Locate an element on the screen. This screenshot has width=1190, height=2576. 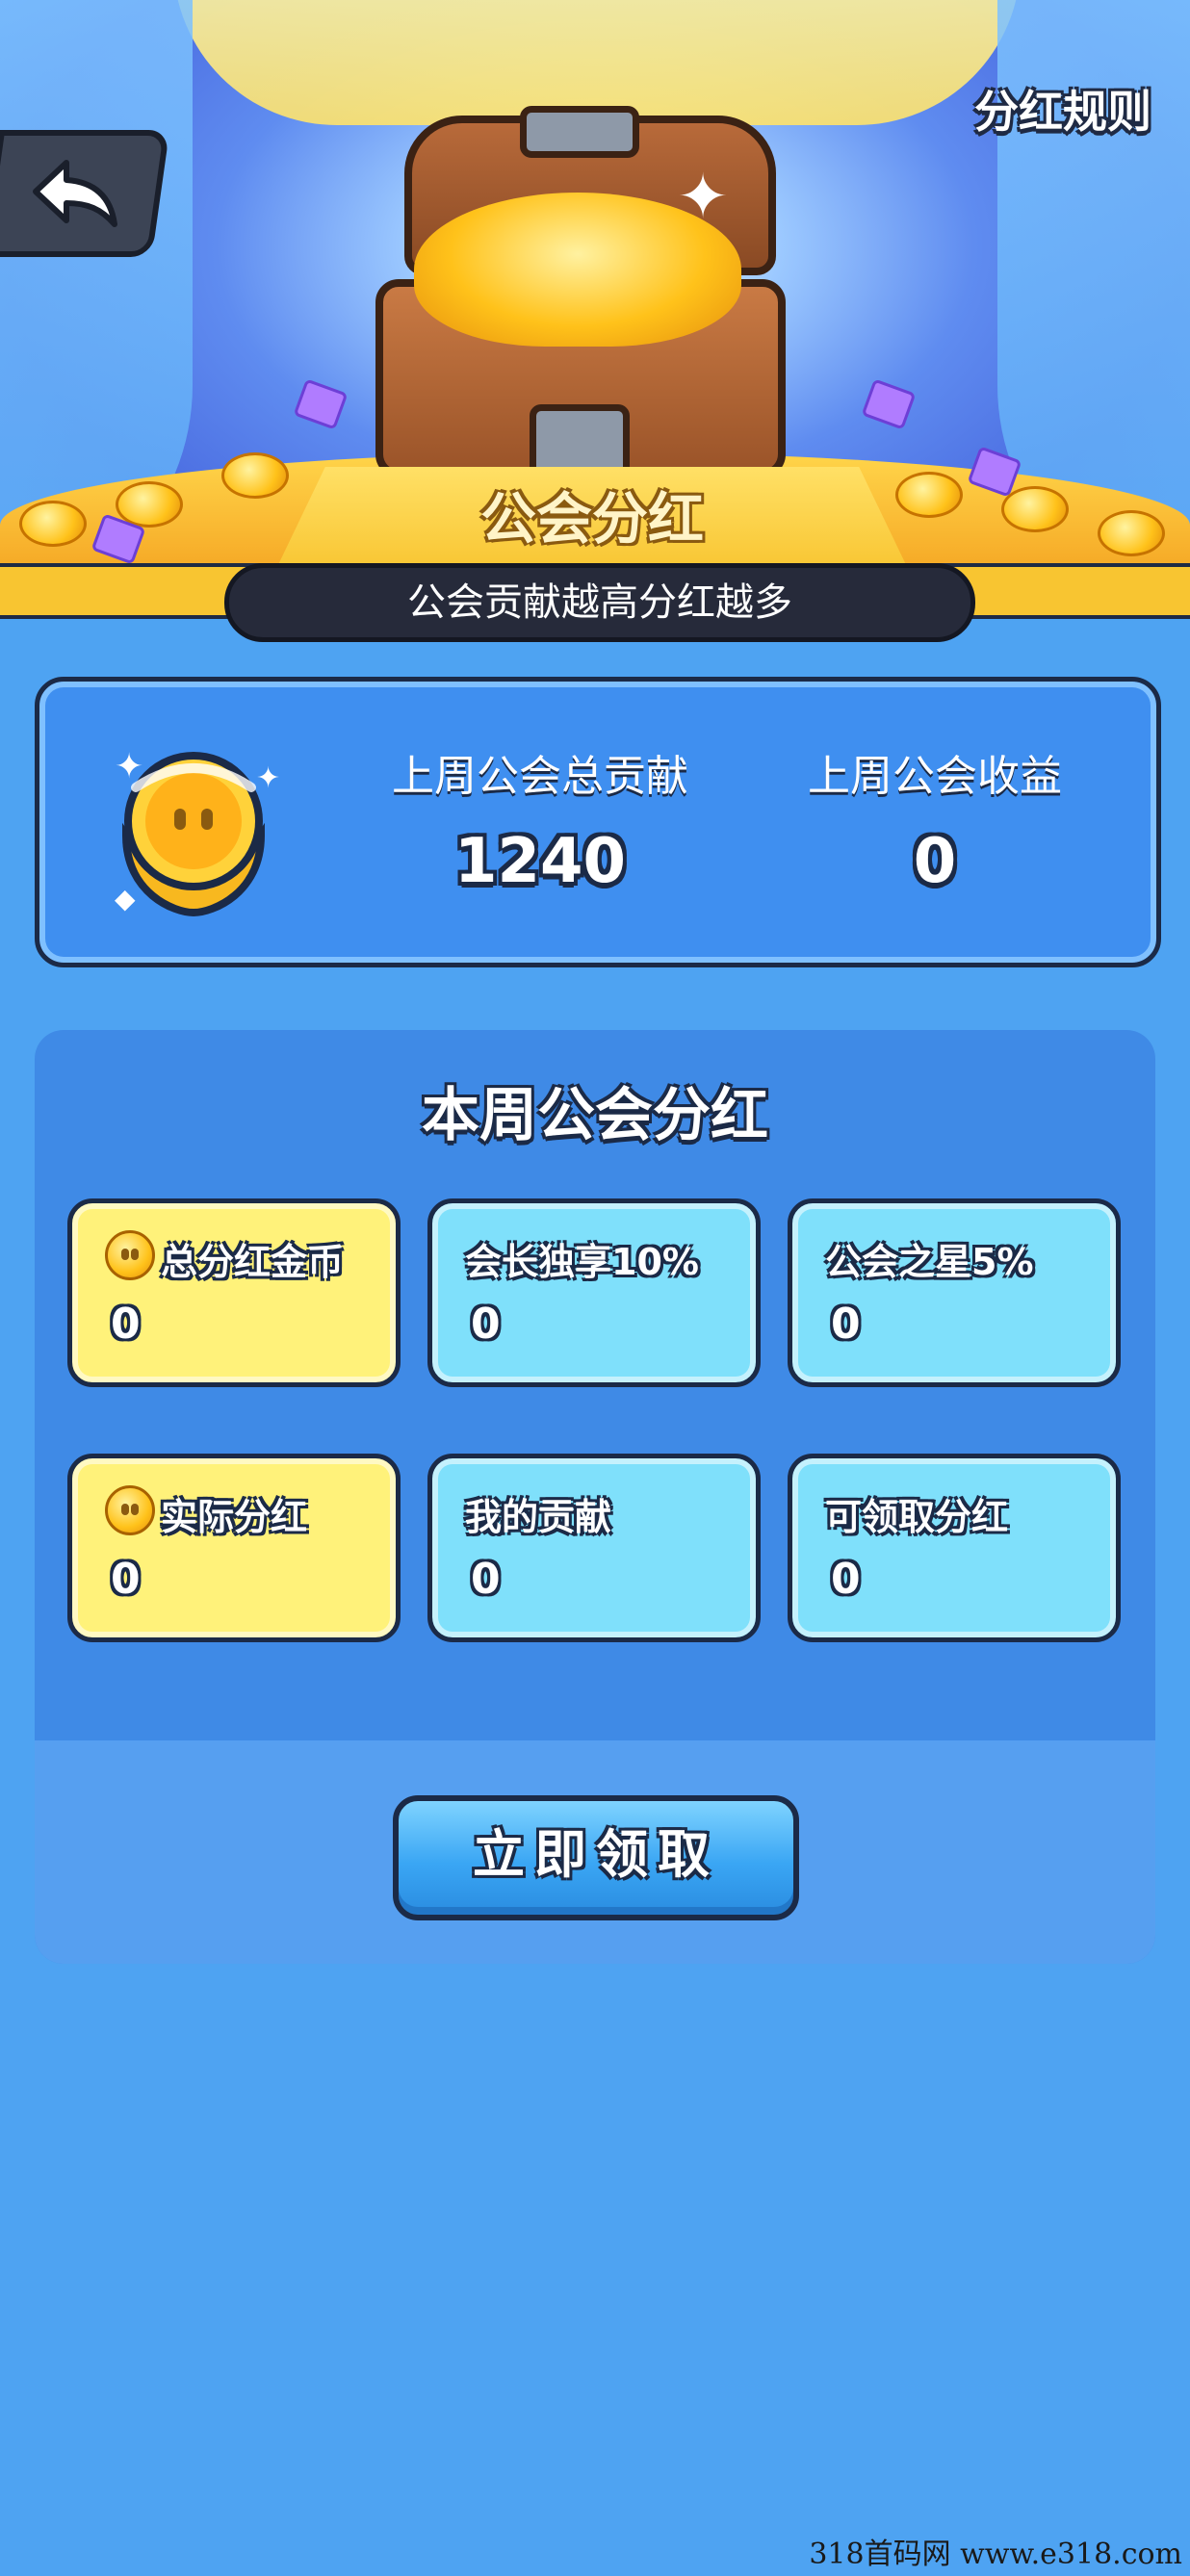
last-week-contribution-value: 1240 is located at coordinates (540, 861).